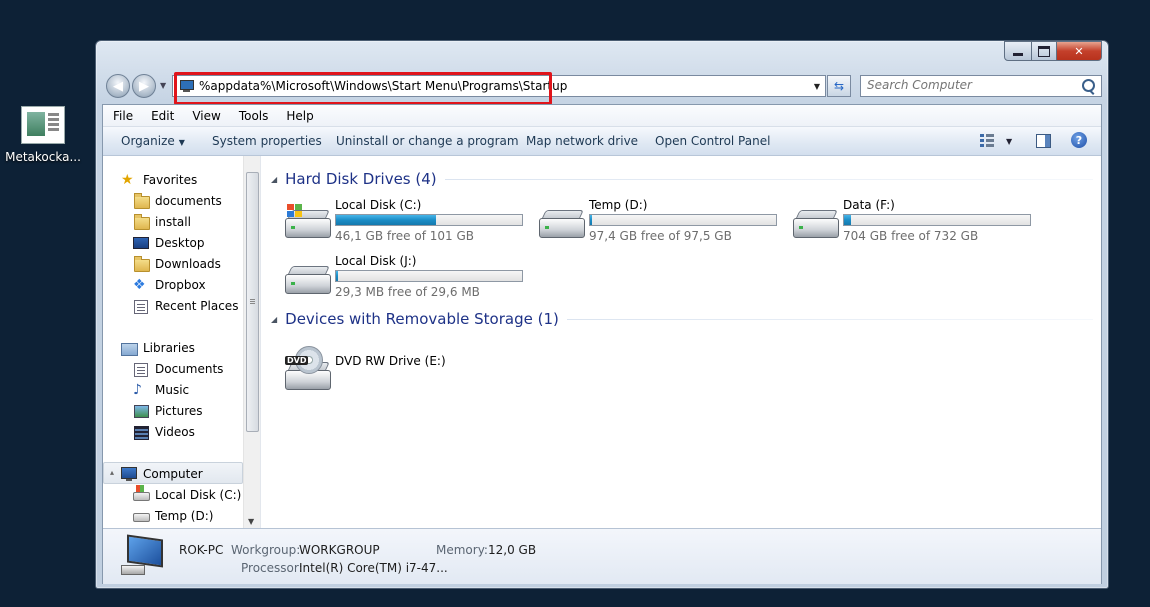 The image size is (1150, 607). I want to click on organize-button: Organize ▼, so click(153, 141).